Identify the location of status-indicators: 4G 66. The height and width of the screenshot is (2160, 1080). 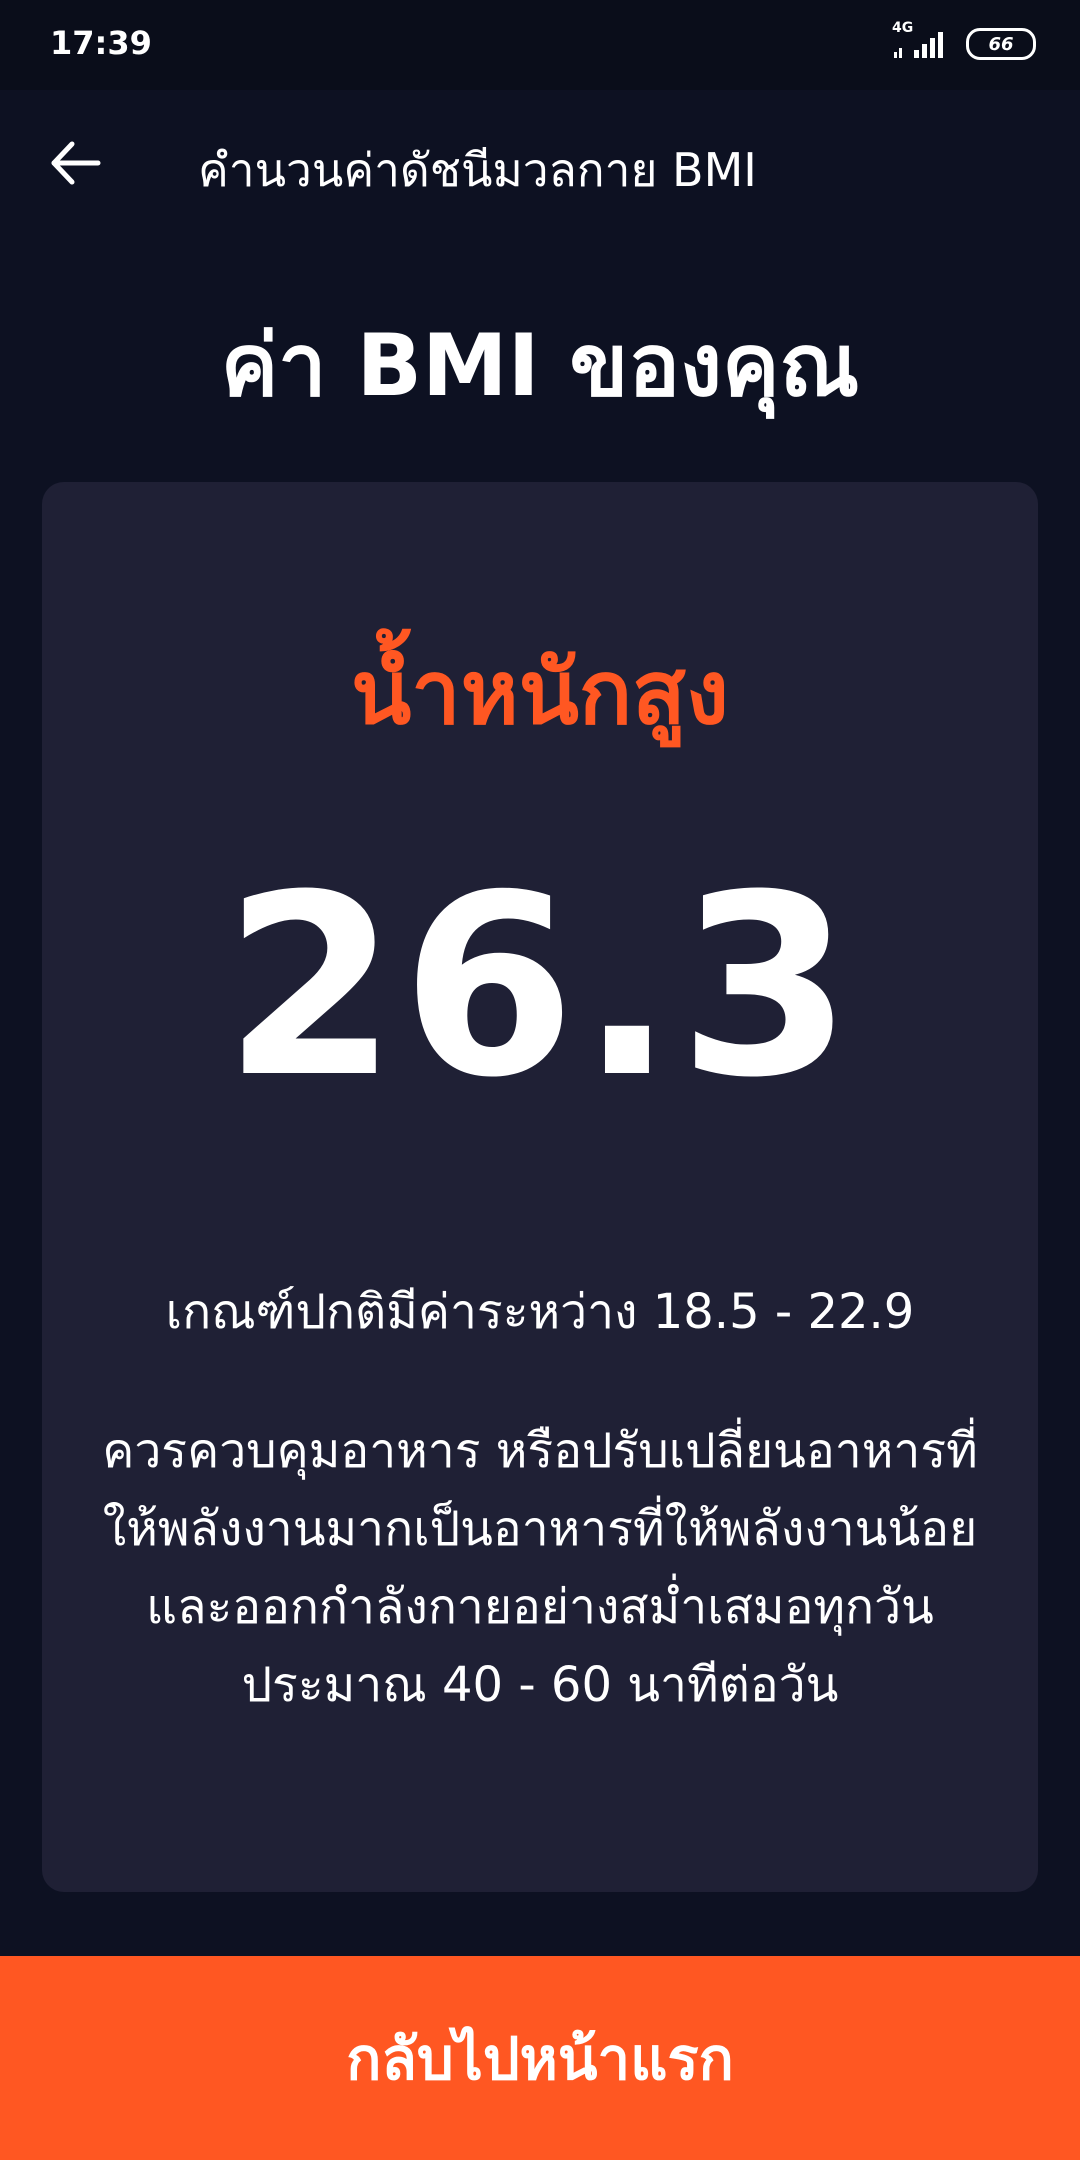
(964, 42).